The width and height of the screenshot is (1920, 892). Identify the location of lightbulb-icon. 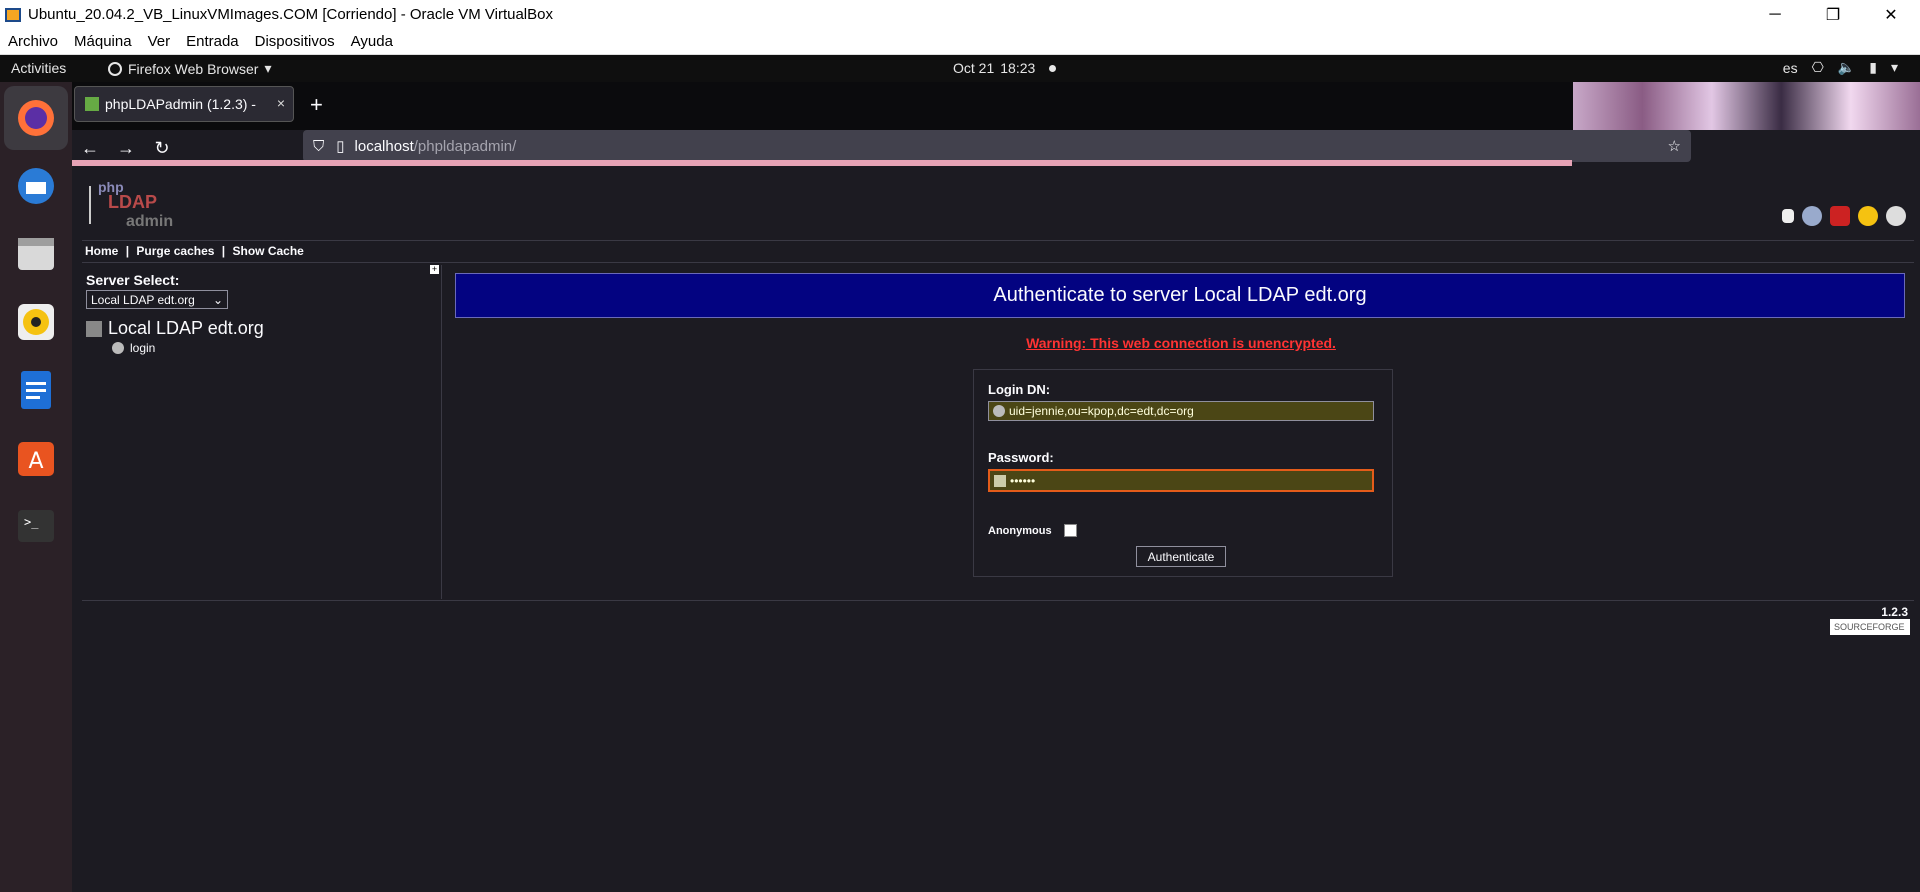
(1812, 216).